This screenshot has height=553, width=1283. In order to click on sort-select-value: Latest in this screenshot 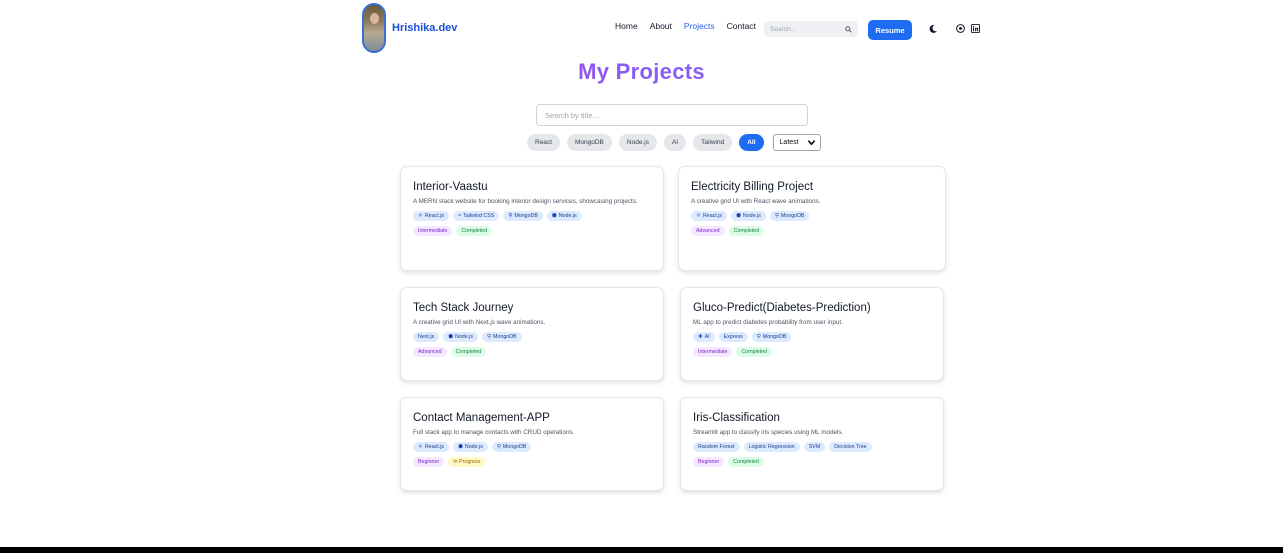, I will do `click(789, 142)`.